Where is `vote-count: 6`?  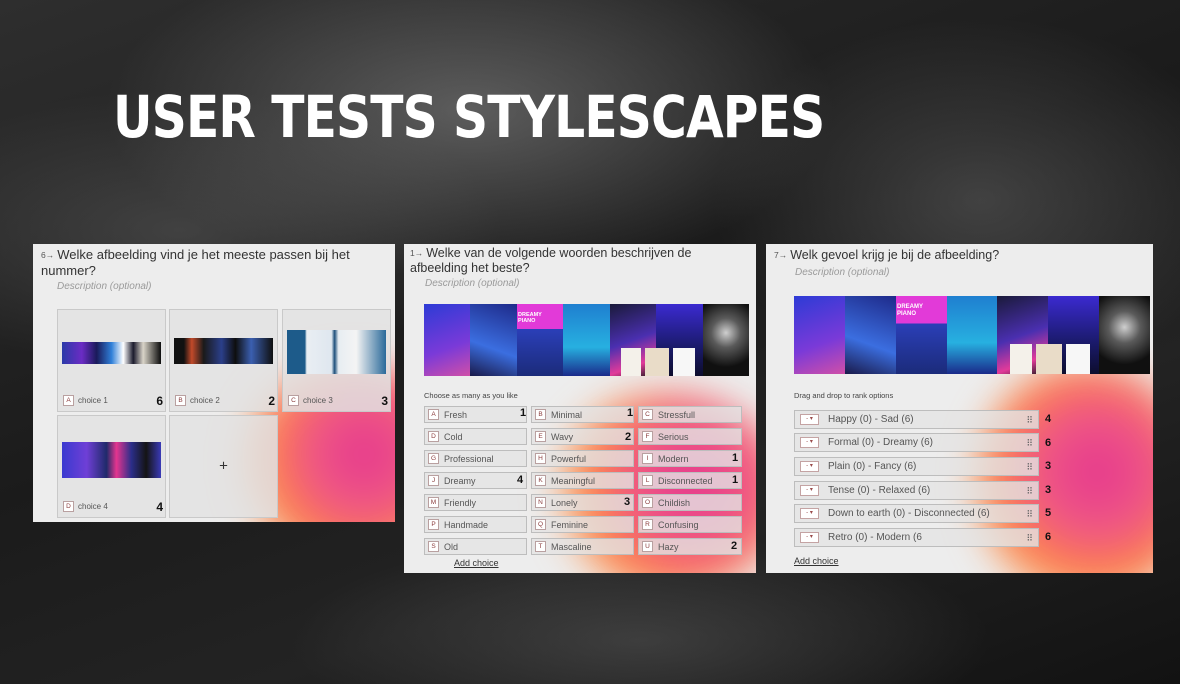
vote-count: 6 is located at coordinates (159, 401).